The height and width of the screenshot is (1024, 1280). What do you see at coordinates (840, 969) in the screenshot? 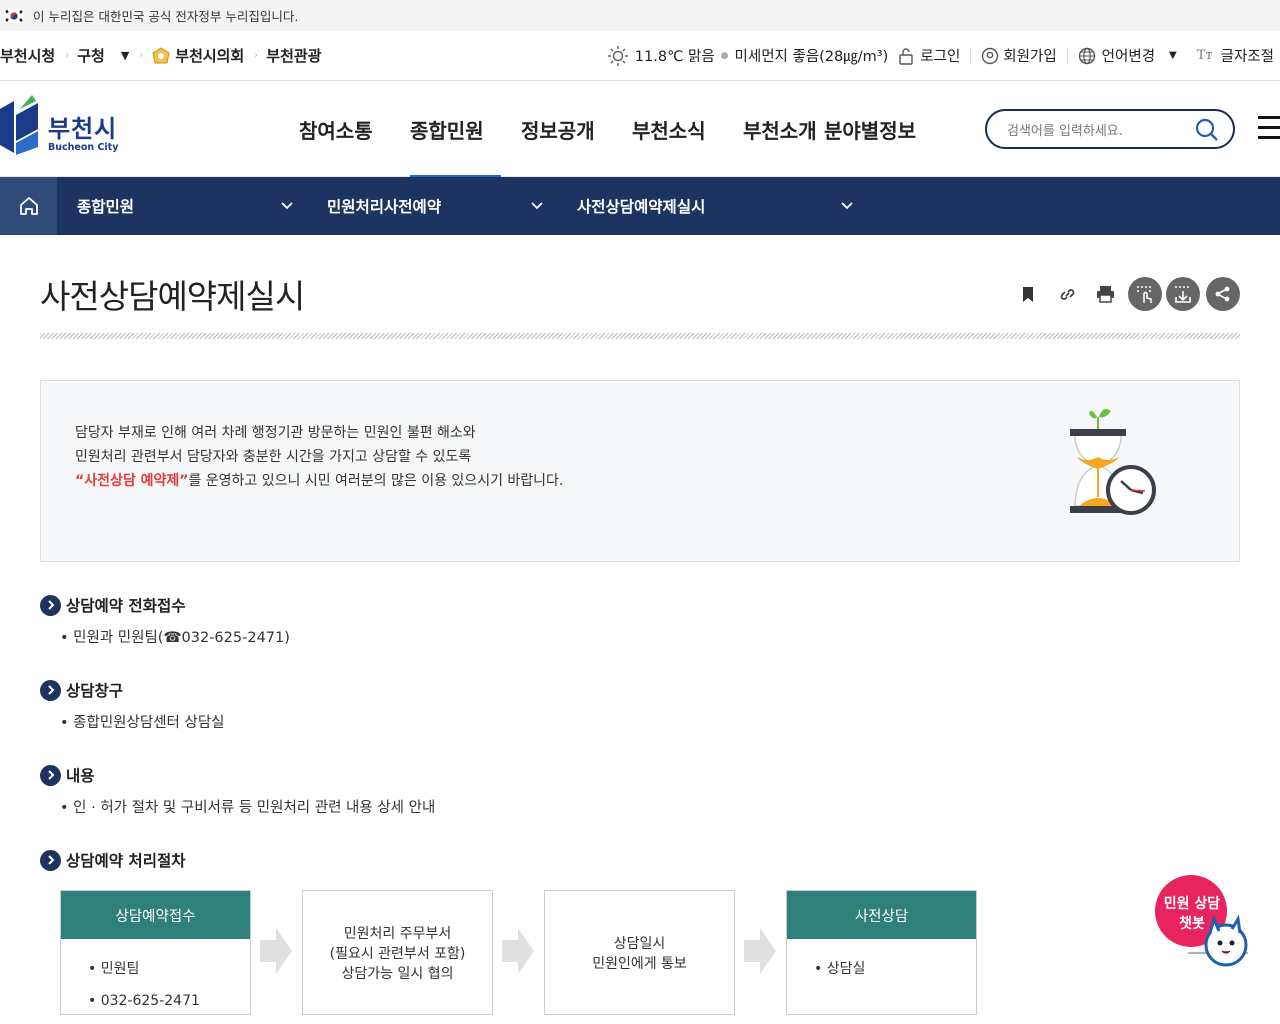
I see `process-step-item: • 상담실` at bounding box center [840, 969].